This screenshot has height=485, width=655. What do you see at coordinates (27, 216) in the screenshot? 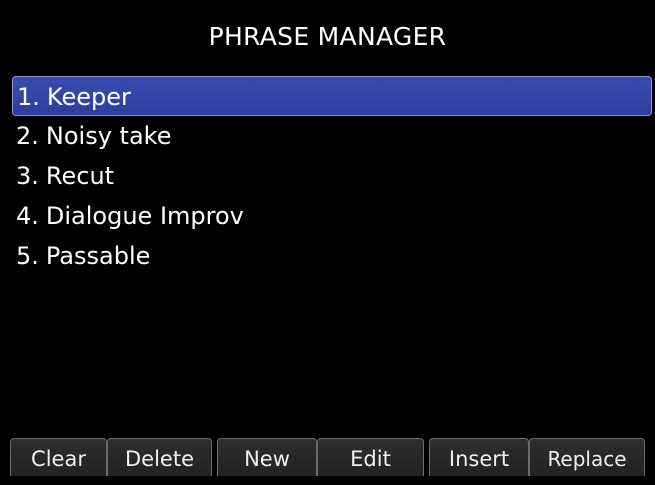
I see `phrase-number: 4.` at bounding box center [27, 216].